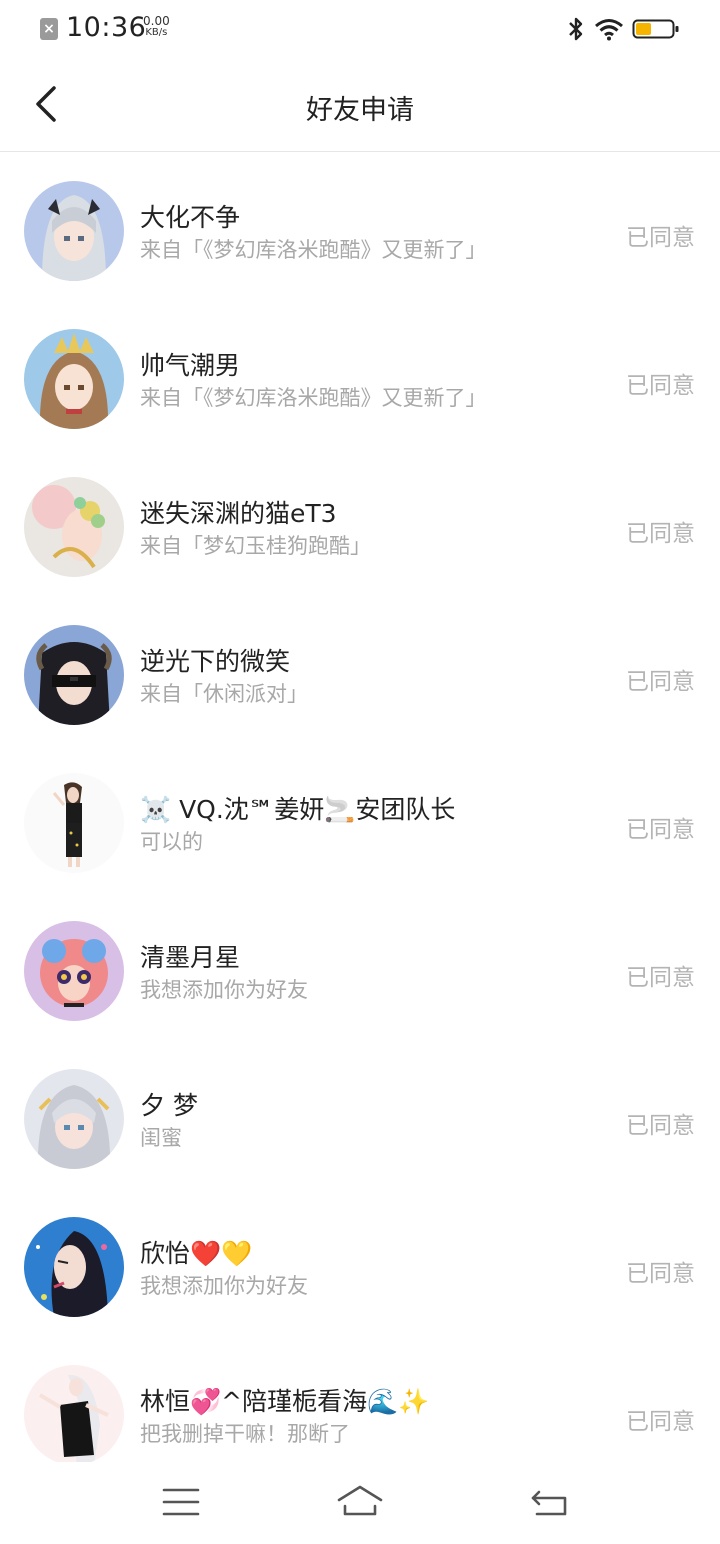 The height and width of the screenshot is (1544, 720). I want to click on net-speed: 0.00 KB/s, so click(156, 27).